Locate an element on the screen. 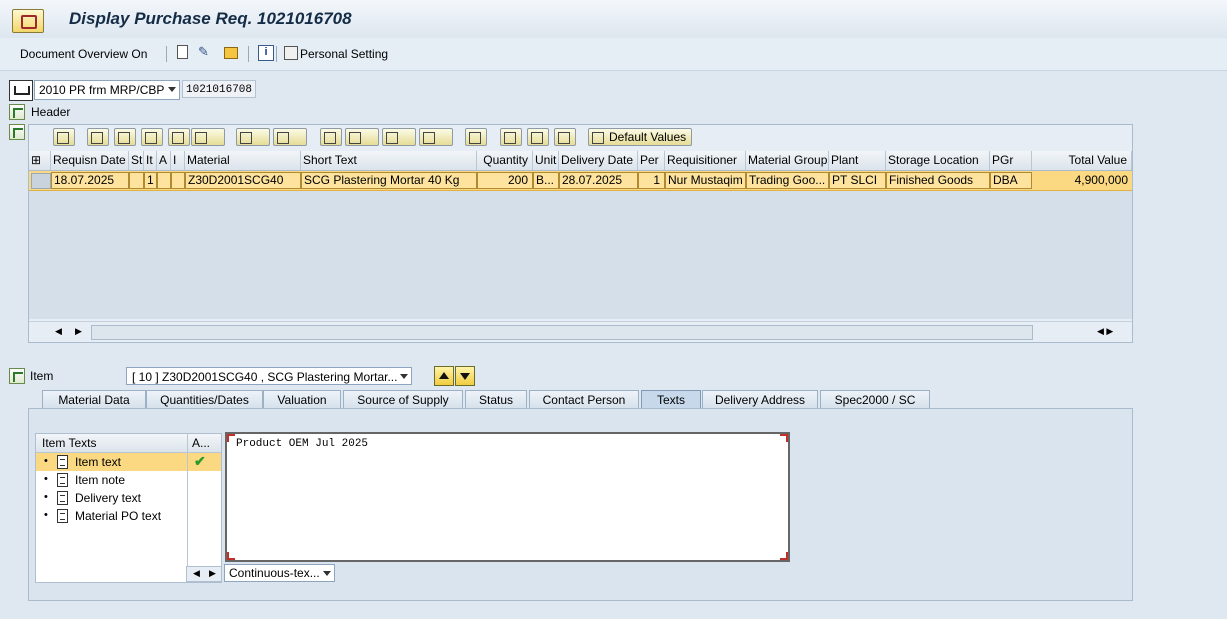 This screenshot has width=1227, height=619. column-header: Short Text is located at coordinates (389, 160).